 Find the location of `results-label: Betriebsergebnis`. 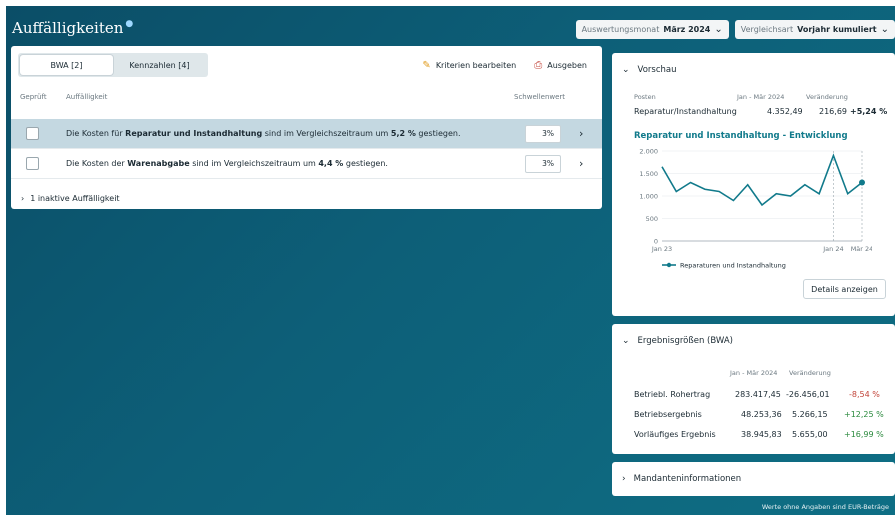

results-label: Betriebsergebnis is located at coordinates (668, 414).